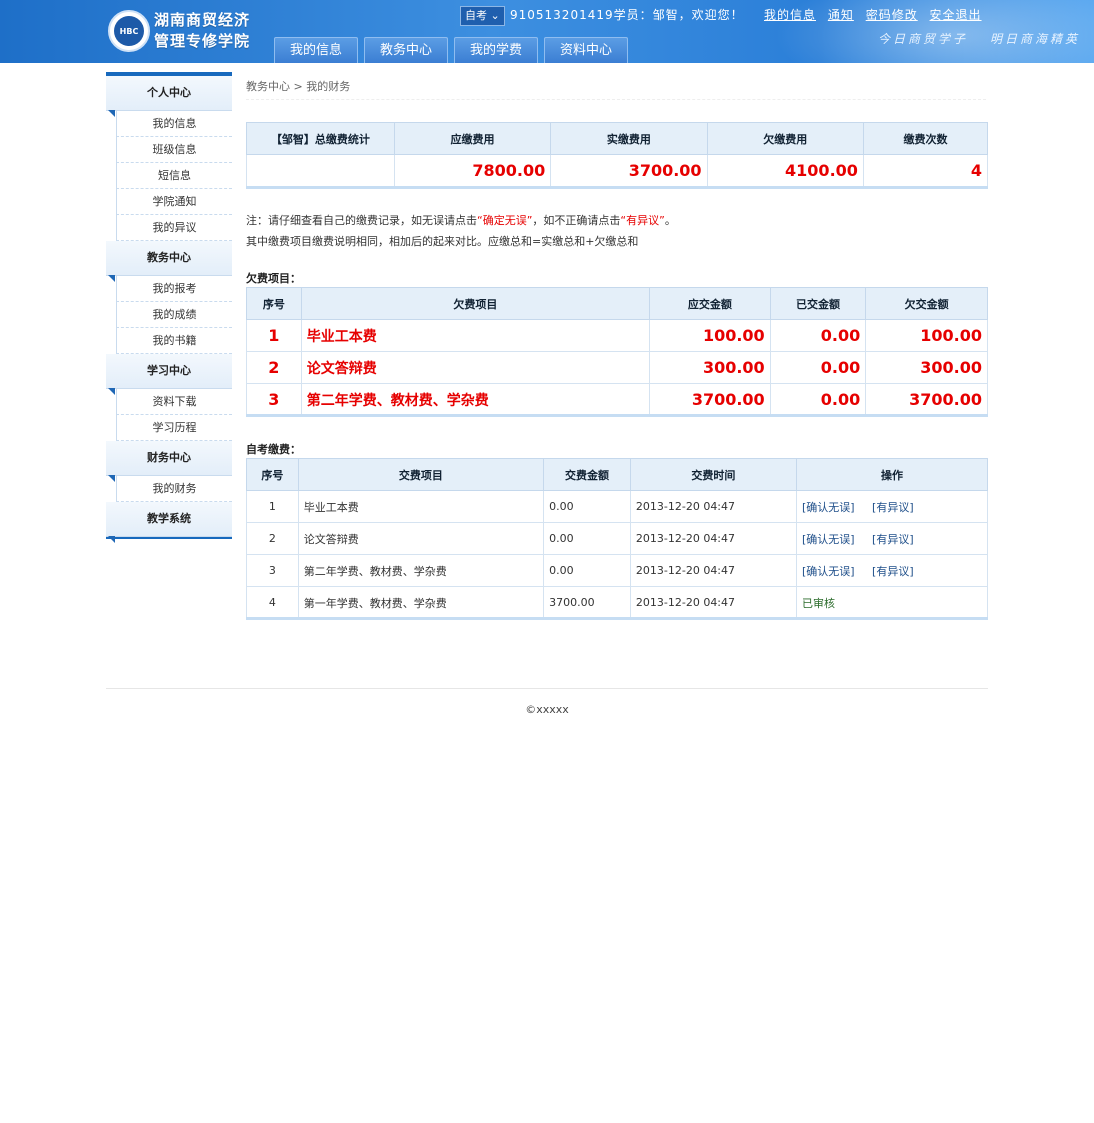 This screenshot has width=1094, height=1123. What do you see at coordinates (496, 50) in the screenshot?
I see `tab-my-tuition: 我的学费` at bounding box center [496, 50].